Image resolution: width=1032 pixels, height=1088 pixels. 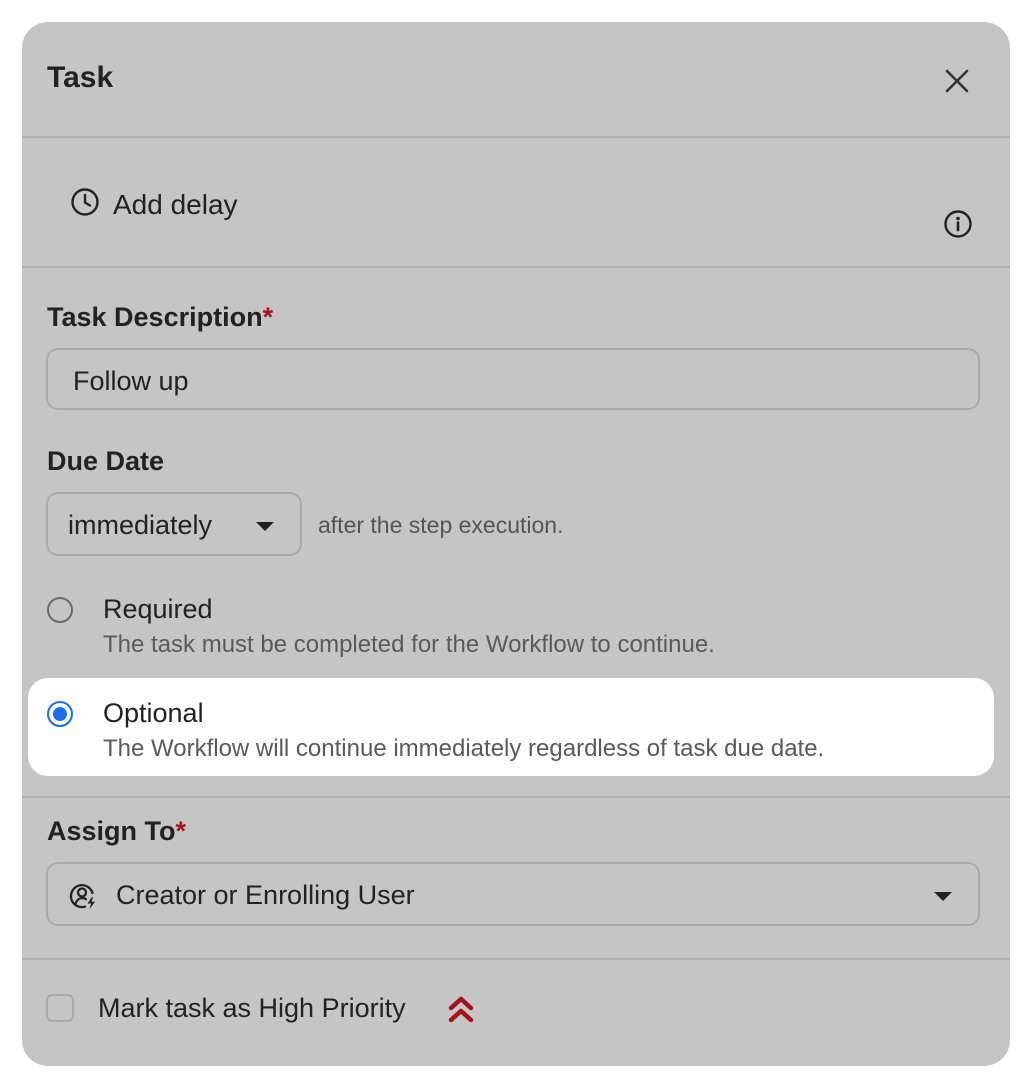 What do you see at coordinates (106, 461) in the screenshot?
I see `due-date-label: Due Date` at bounding box center [106, 461].